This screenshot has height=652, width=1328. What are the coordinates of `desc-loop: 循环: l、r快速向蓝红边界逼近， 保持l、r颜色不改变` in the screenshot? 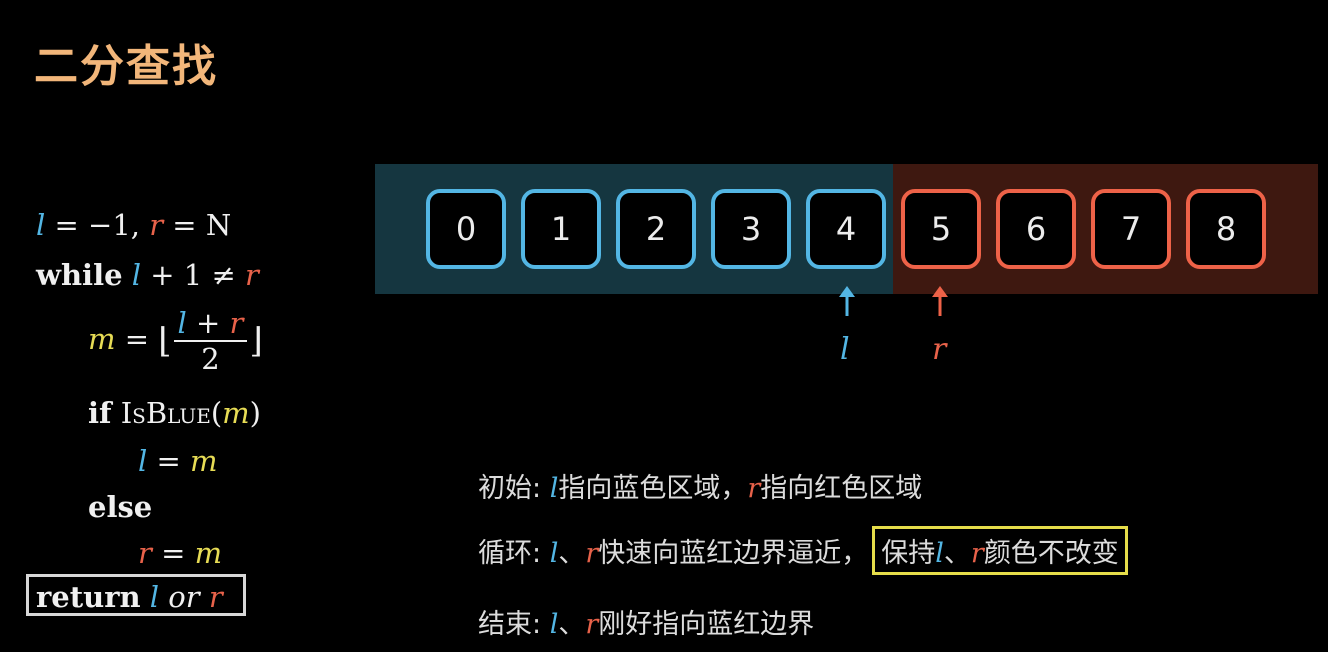 It's located at (803, 550).